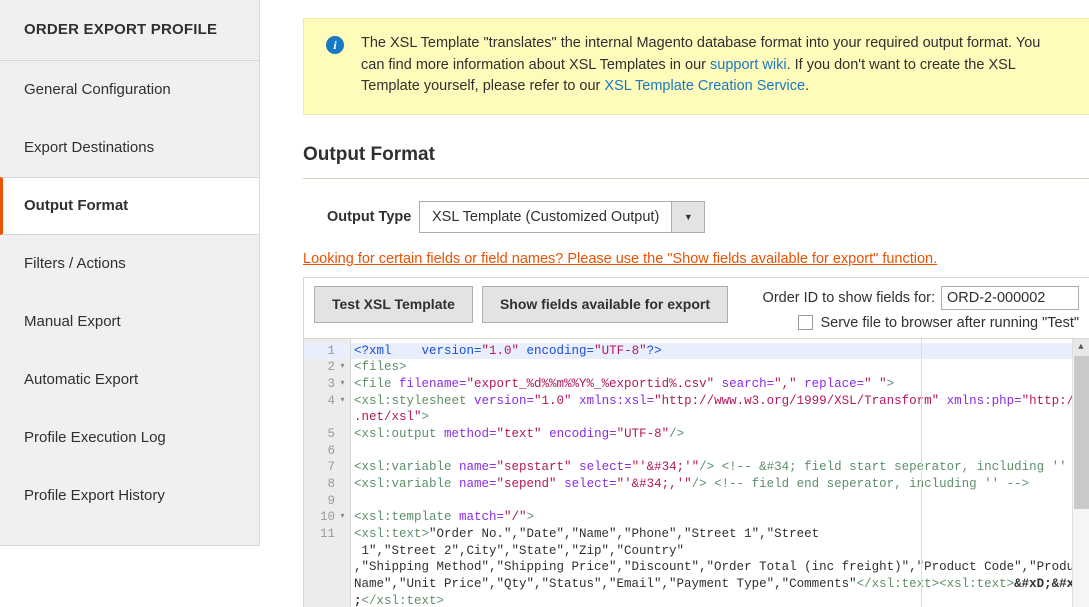 The width and height of the screenshot is (1089, 607). What do you see at coordinates (129, 438) in the screenshot?
I see `sidebar-item-profile-execution-log: Profile Execution Log` at bounding box center [129, 438].